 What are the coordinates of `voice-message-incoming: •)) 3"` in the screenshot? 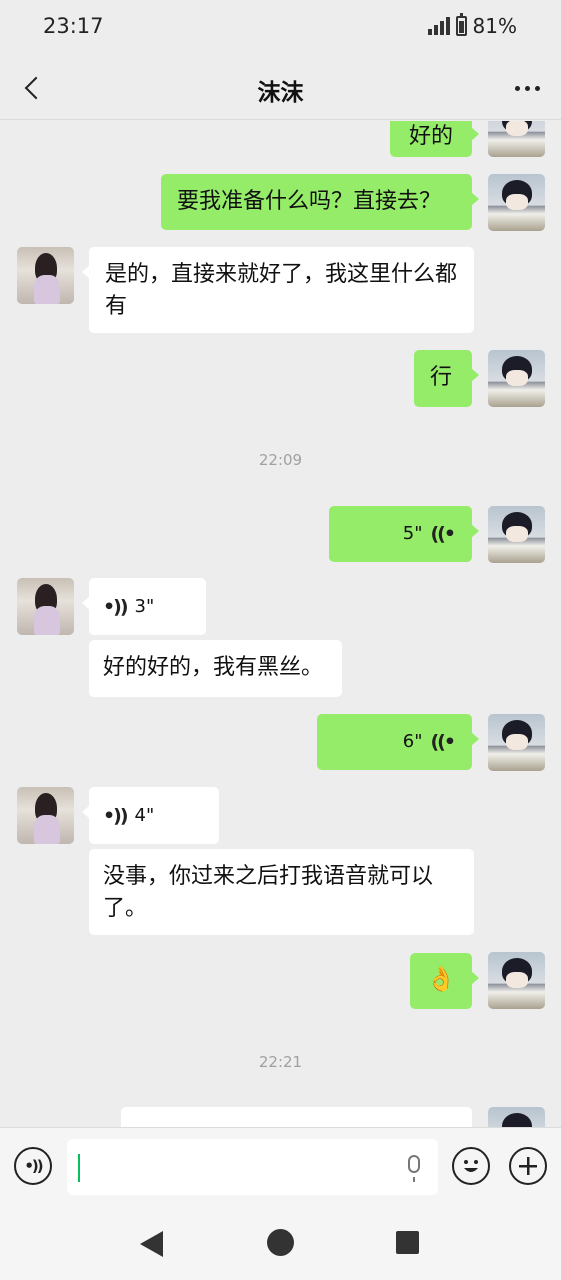 It's located at (144, 606).